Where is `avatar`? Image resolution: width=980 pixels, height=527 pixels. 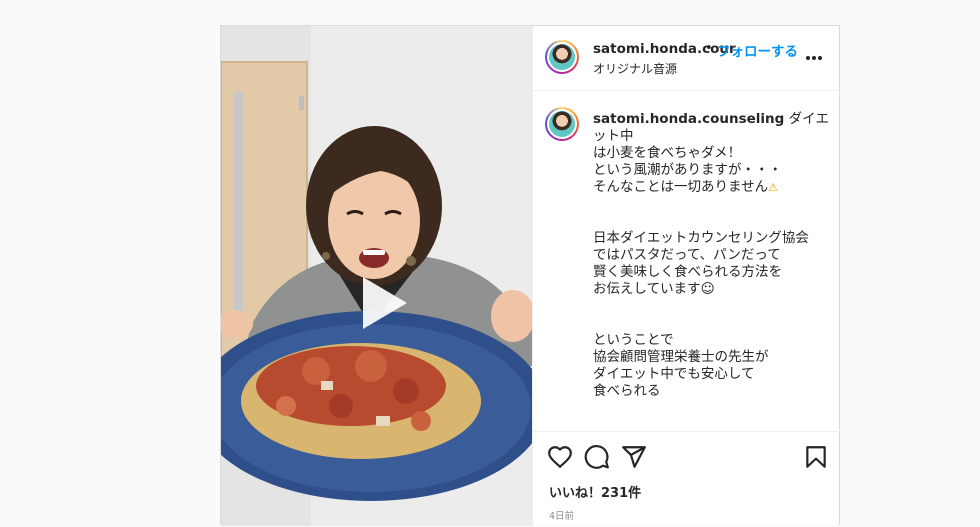 avatar is located at coordinates (562, 57).